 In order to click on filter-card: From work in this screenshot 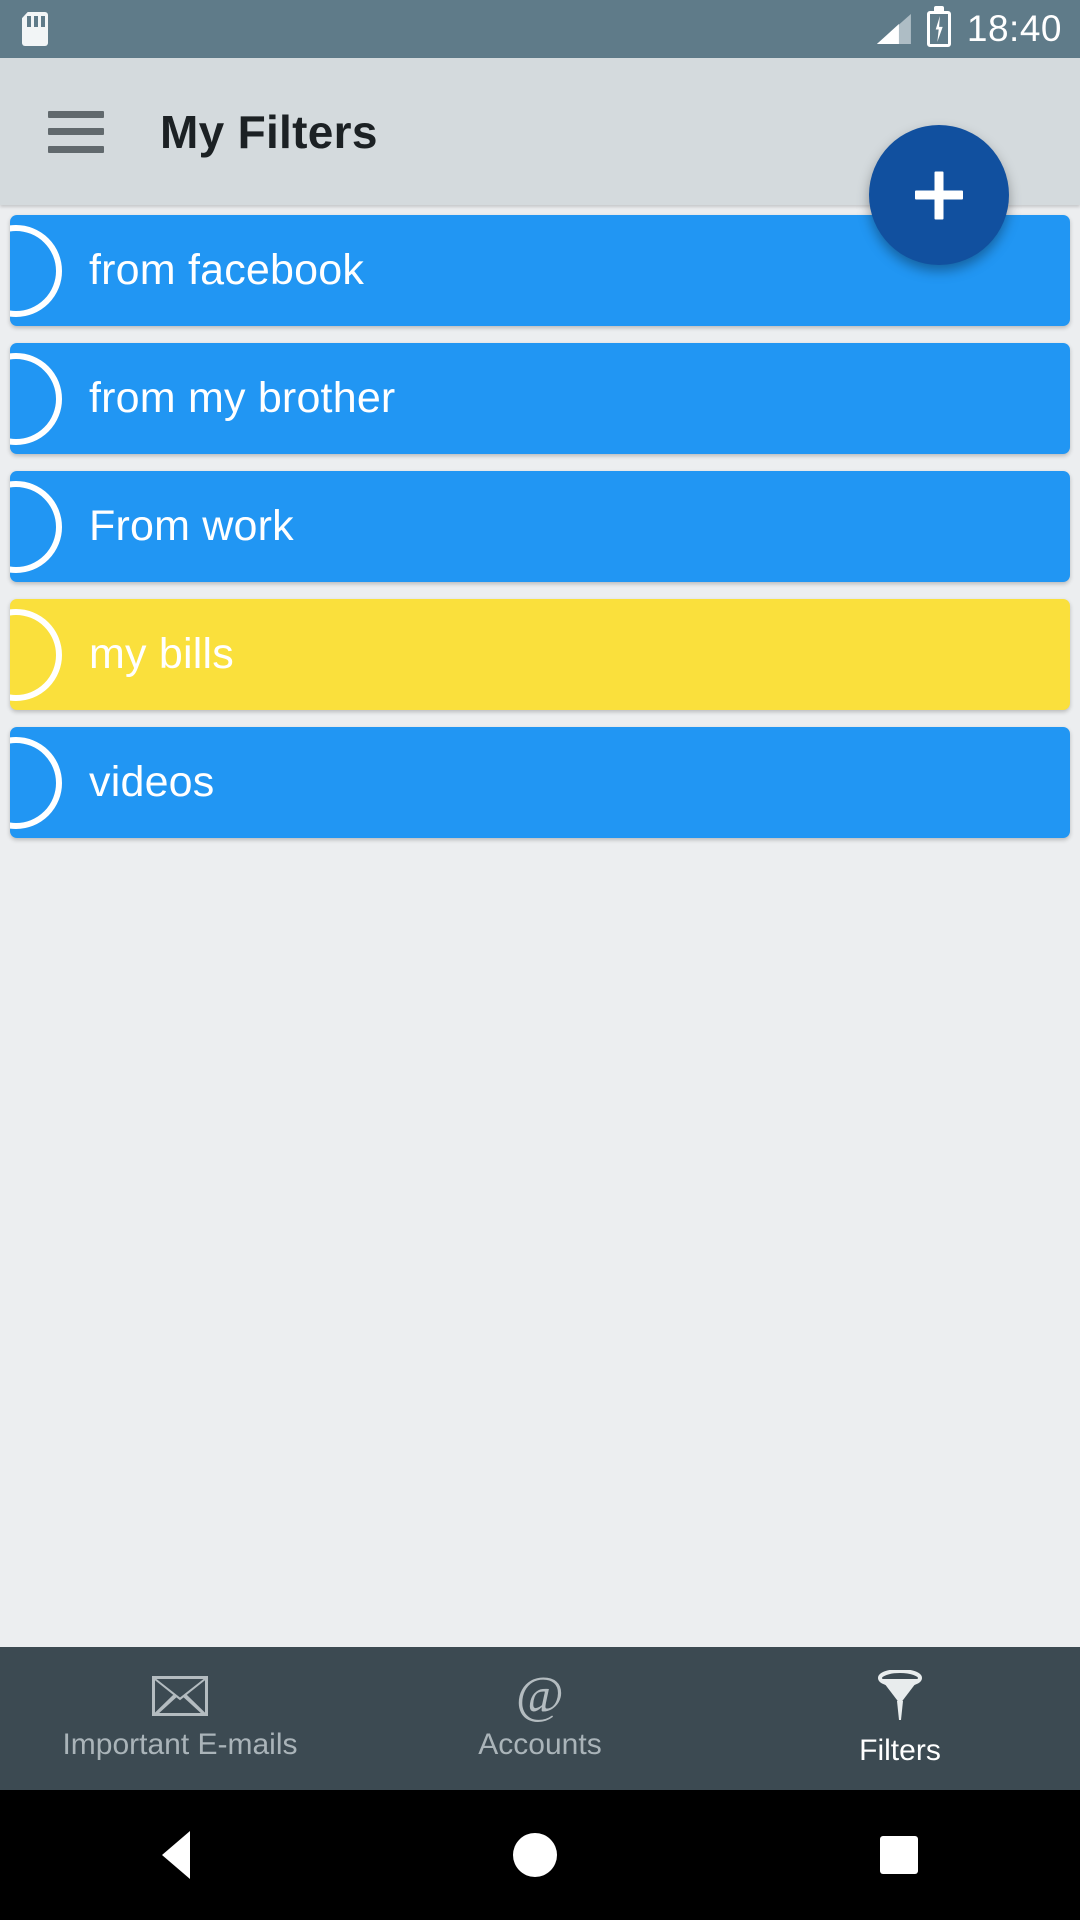, I will do `click(540, 526)`.